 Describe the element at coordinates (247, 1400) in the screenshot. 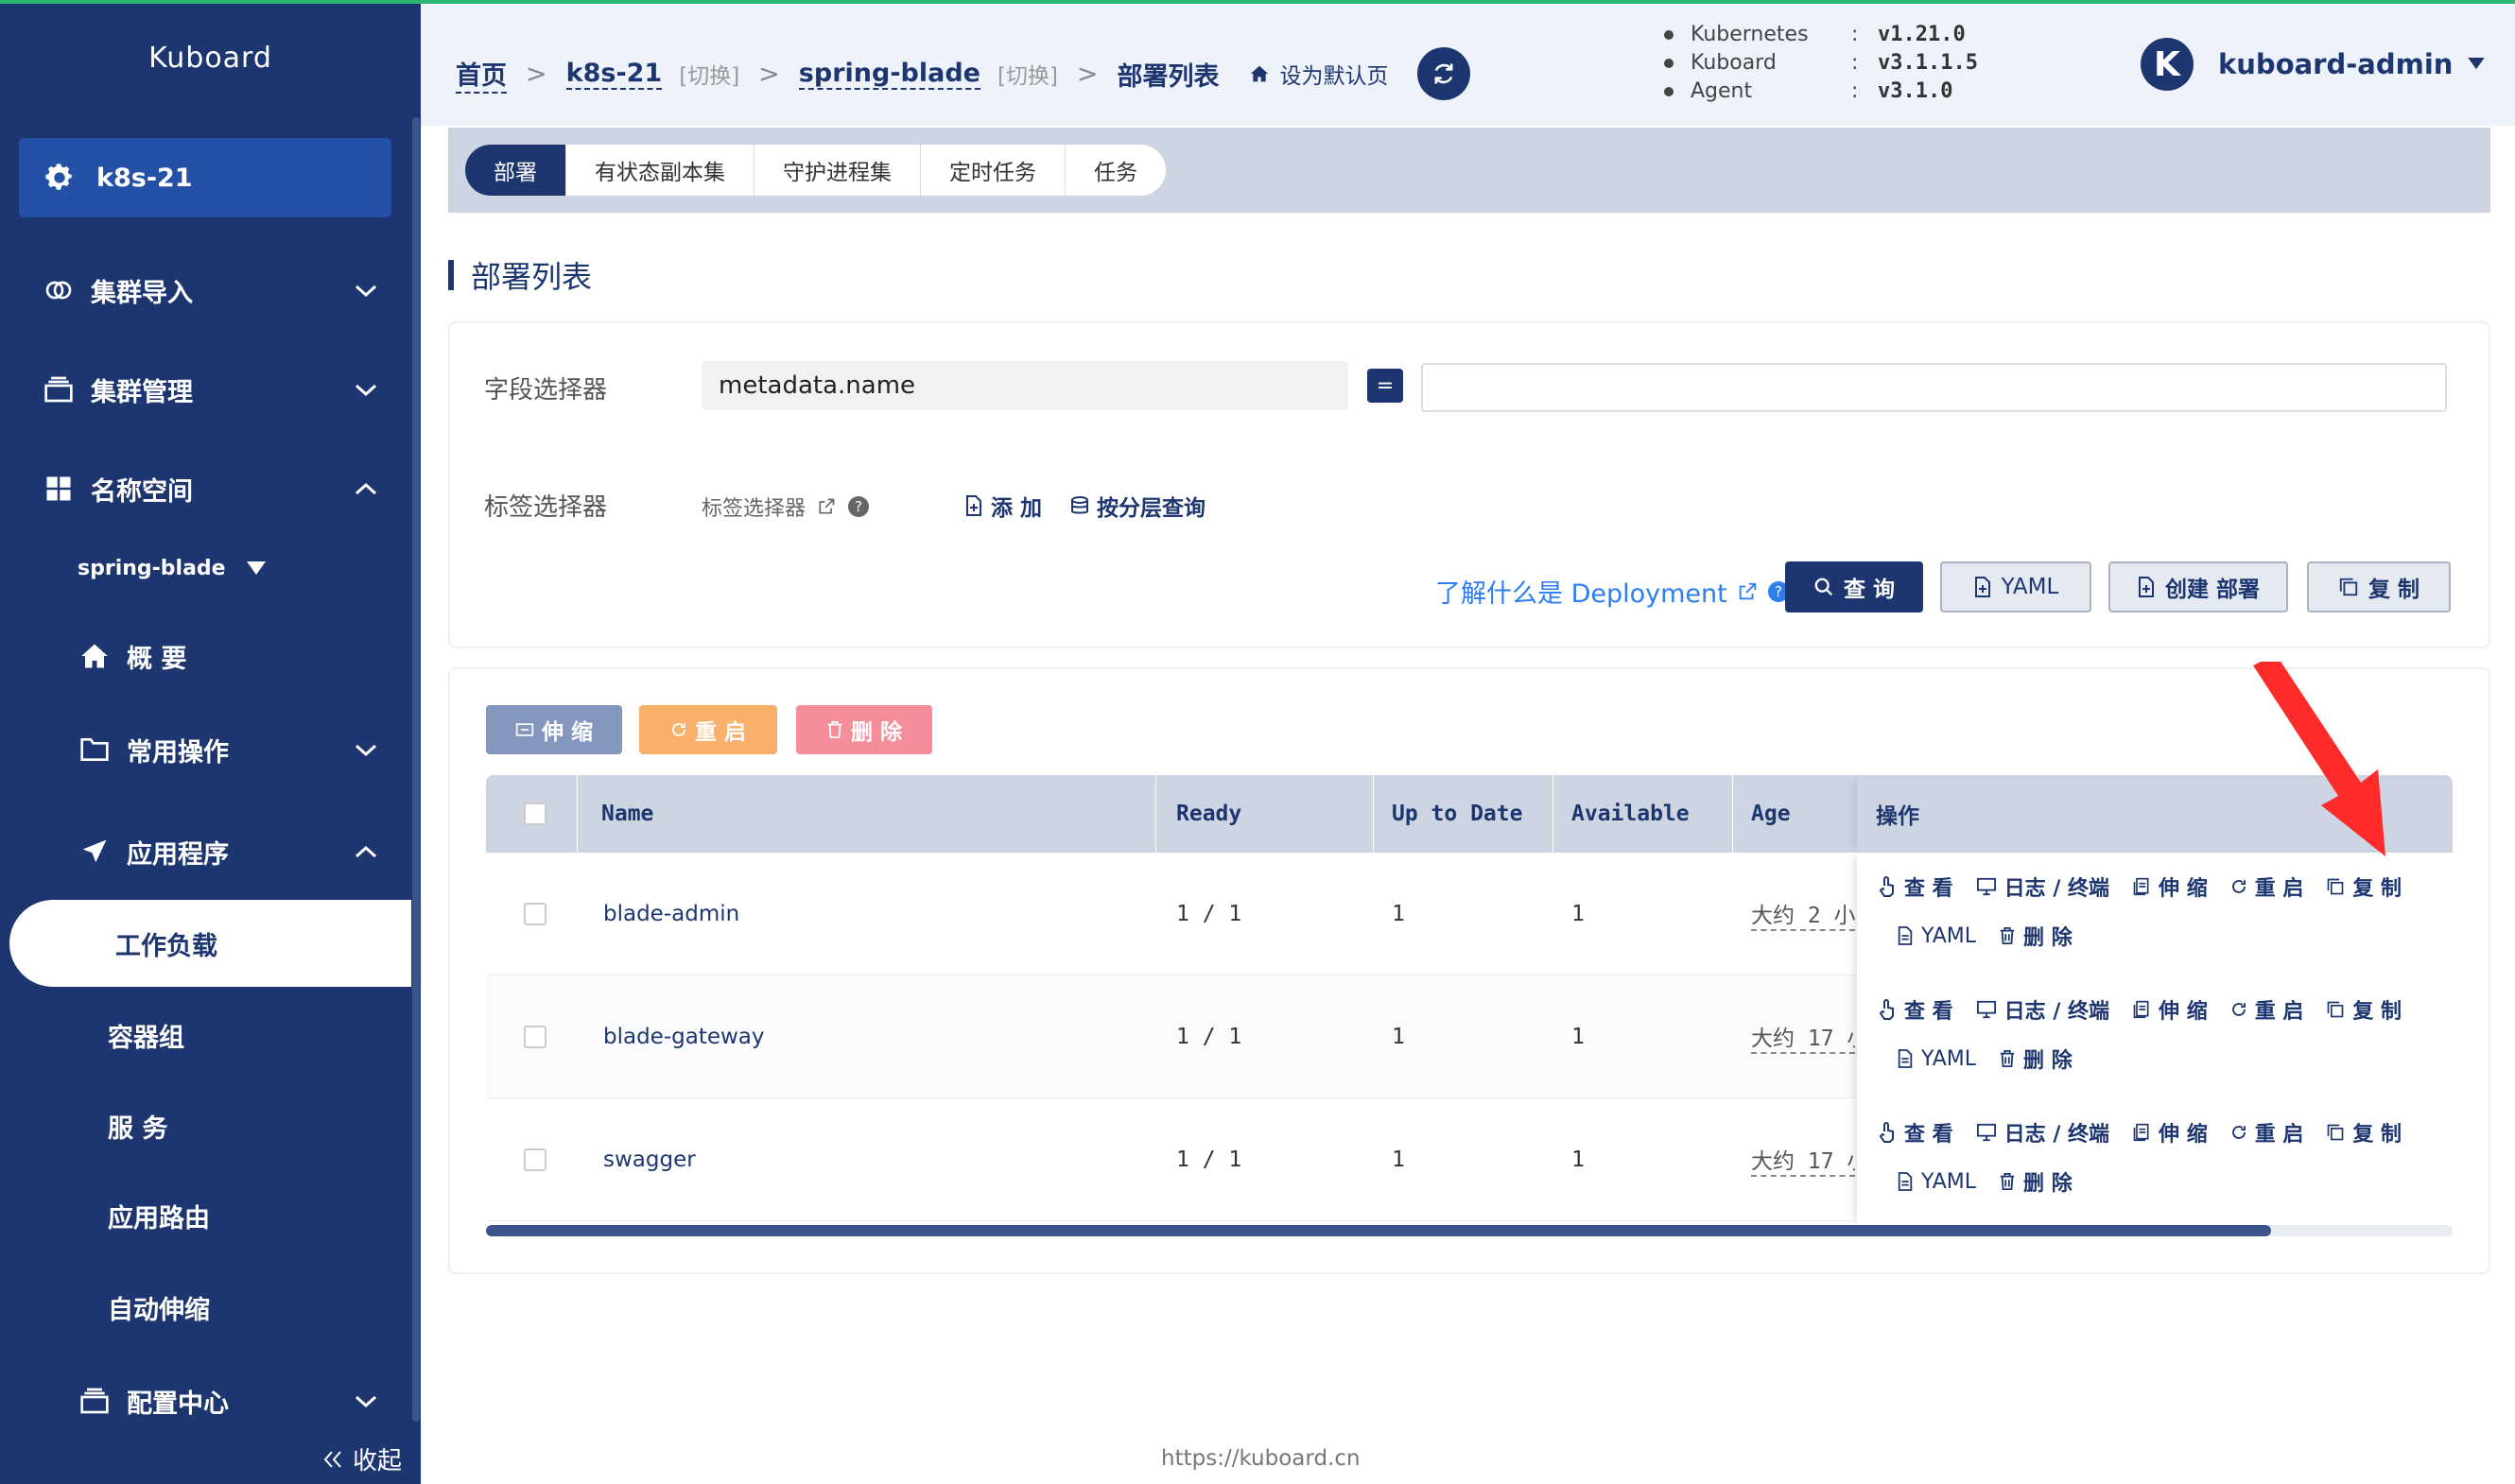

I see `sidebar-item-config-center: 配置中心` at that location.